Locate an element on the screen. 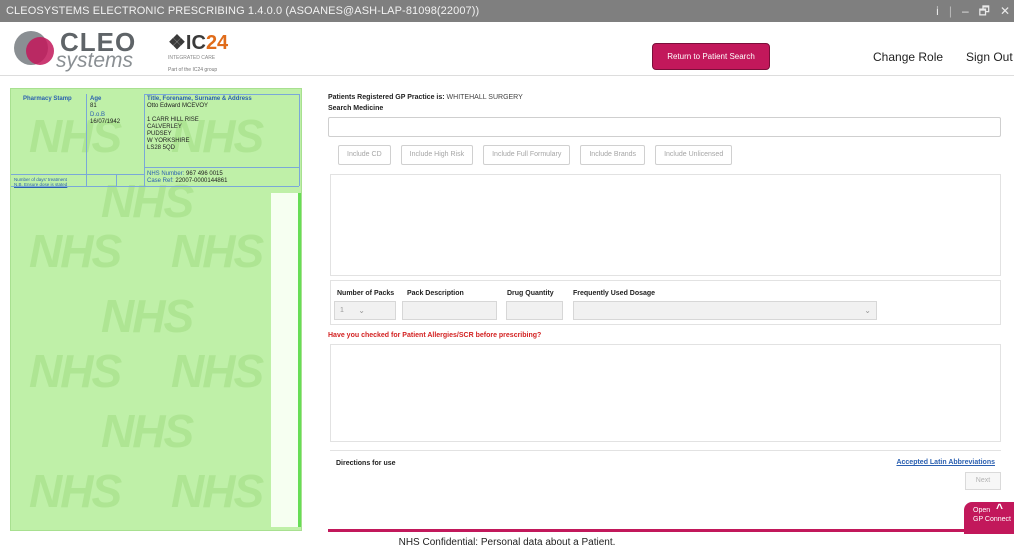  prescription-item-area is located at coordinates (285, 360).